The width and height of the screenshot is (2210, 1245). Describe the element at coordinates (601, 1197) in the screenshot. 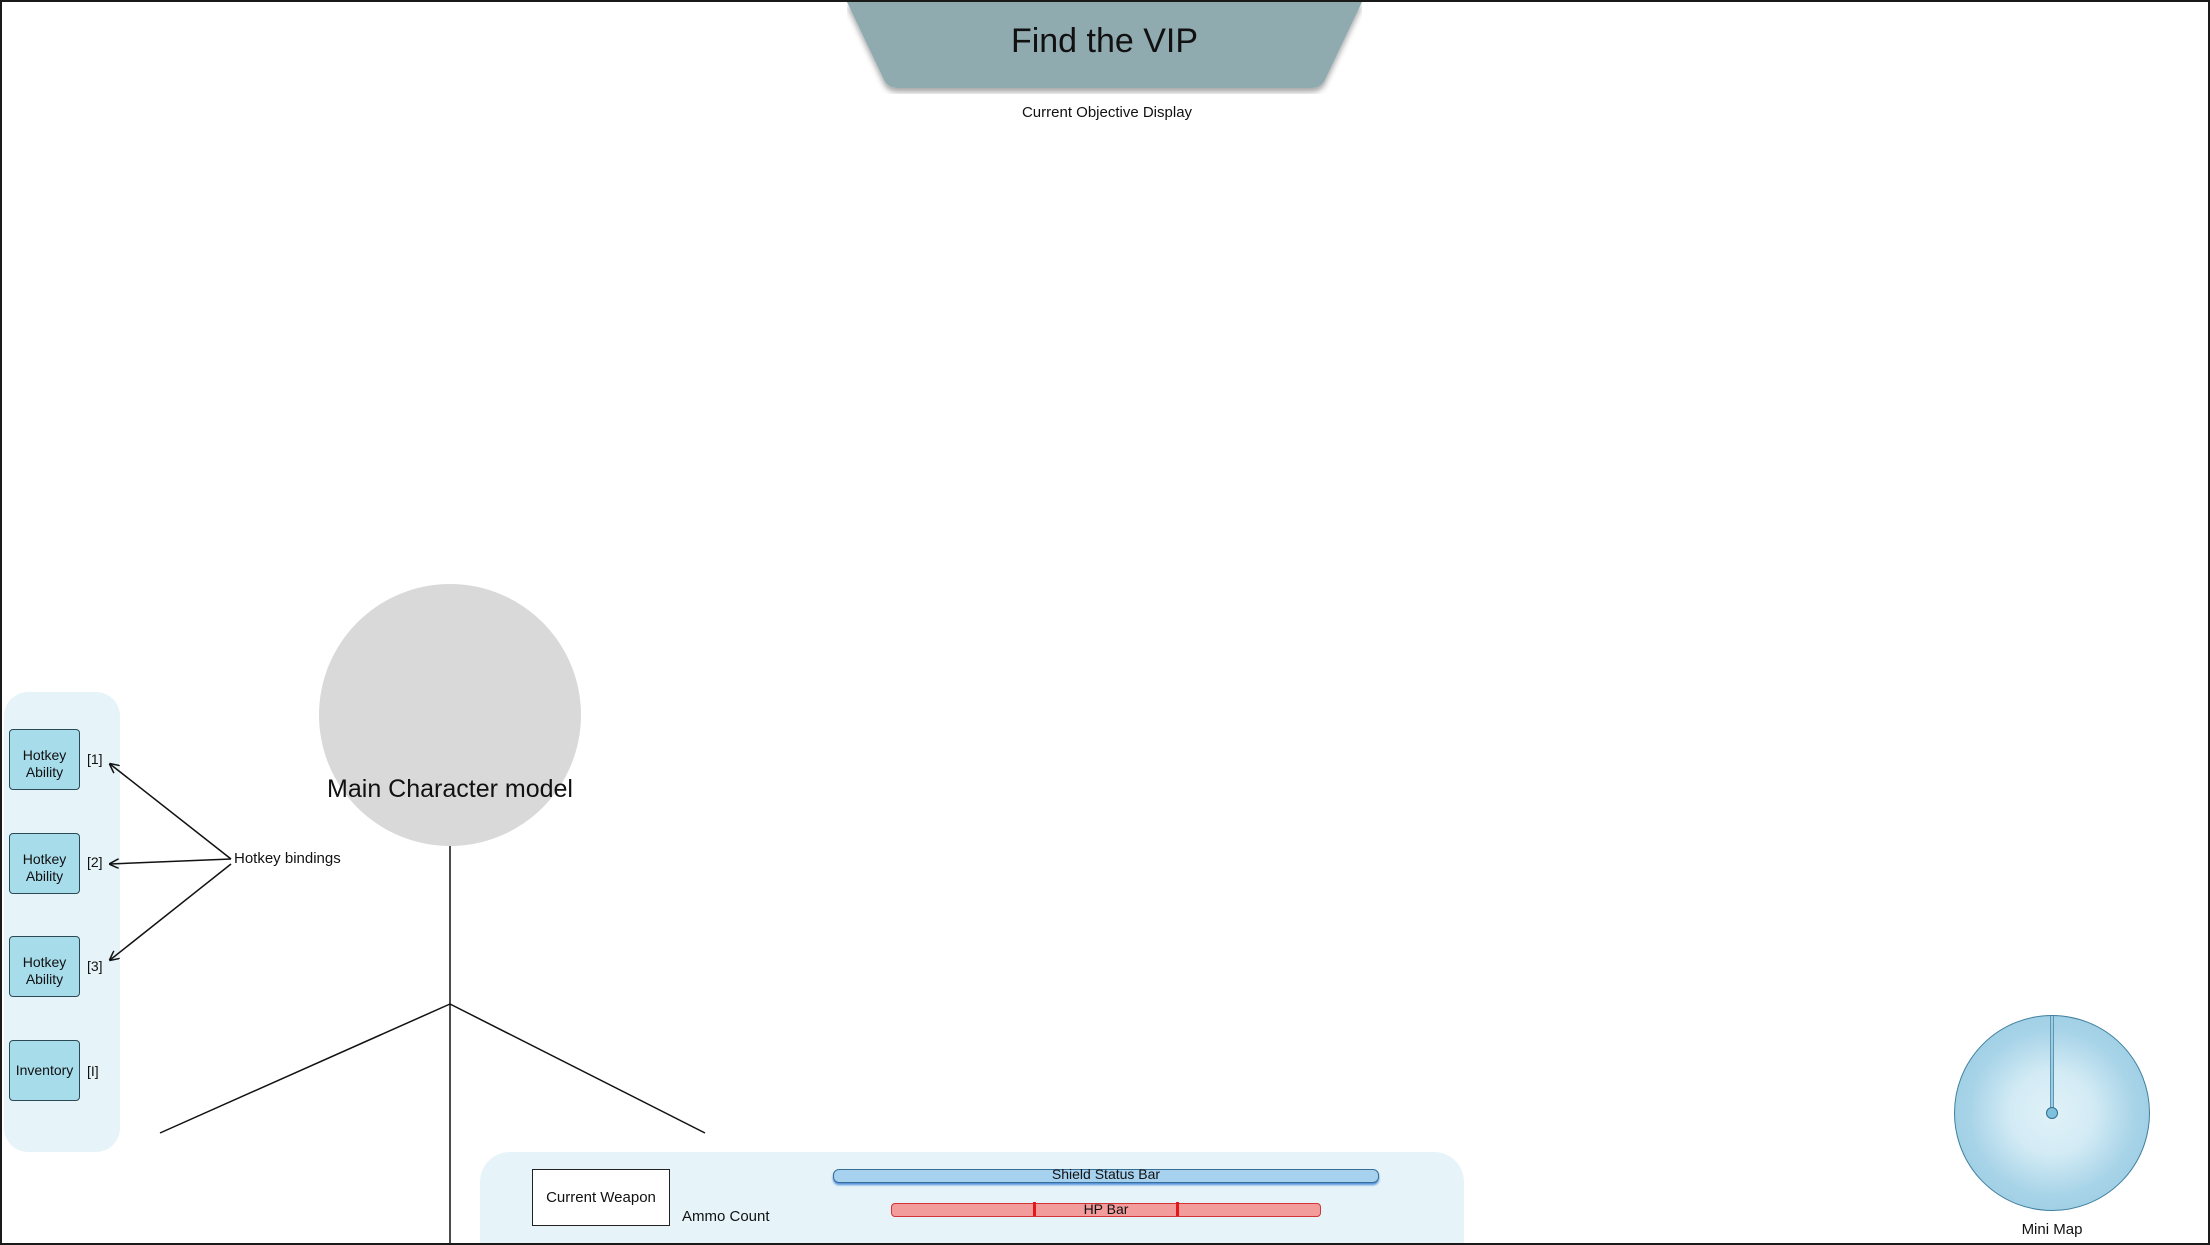

I see `current-weapon-slot: Current Weapon` at that location.